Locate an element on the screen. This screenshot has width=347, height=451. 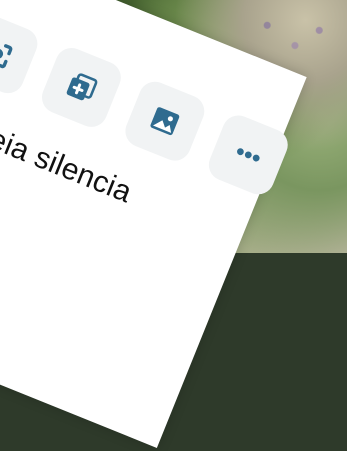
copy-add-icon is located at coordinates (82, 87).